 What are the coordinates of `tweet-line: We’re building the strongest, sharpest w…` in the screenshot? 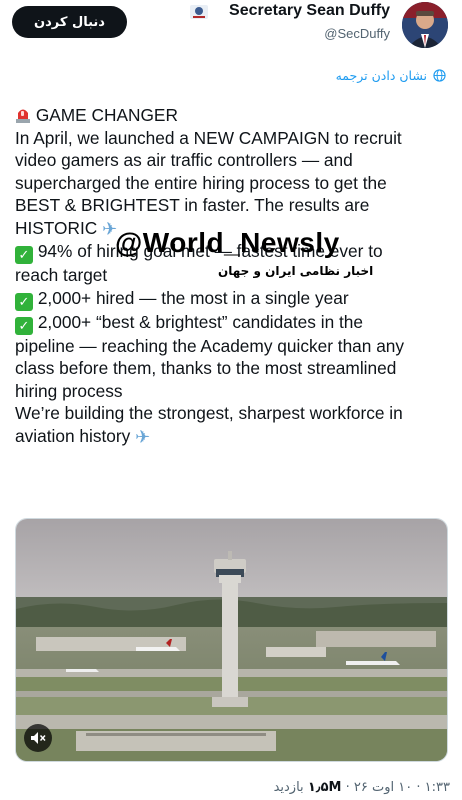 It's located at (209, 413).